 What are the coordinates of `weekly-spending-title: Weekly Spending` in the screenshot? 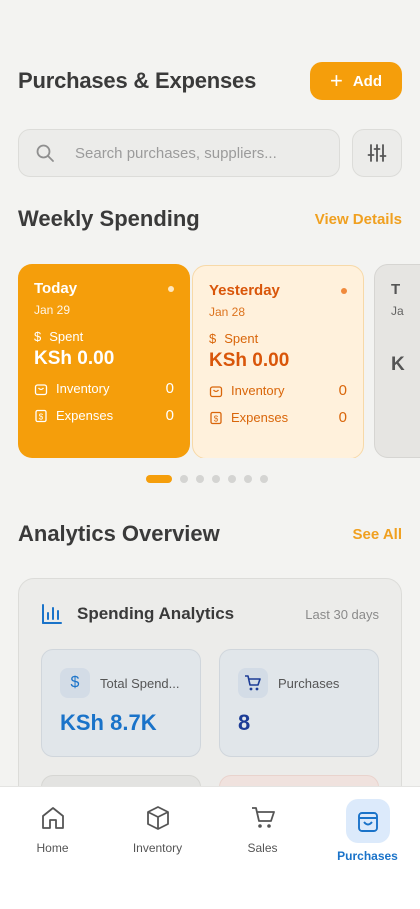 It's located at (109, 218).